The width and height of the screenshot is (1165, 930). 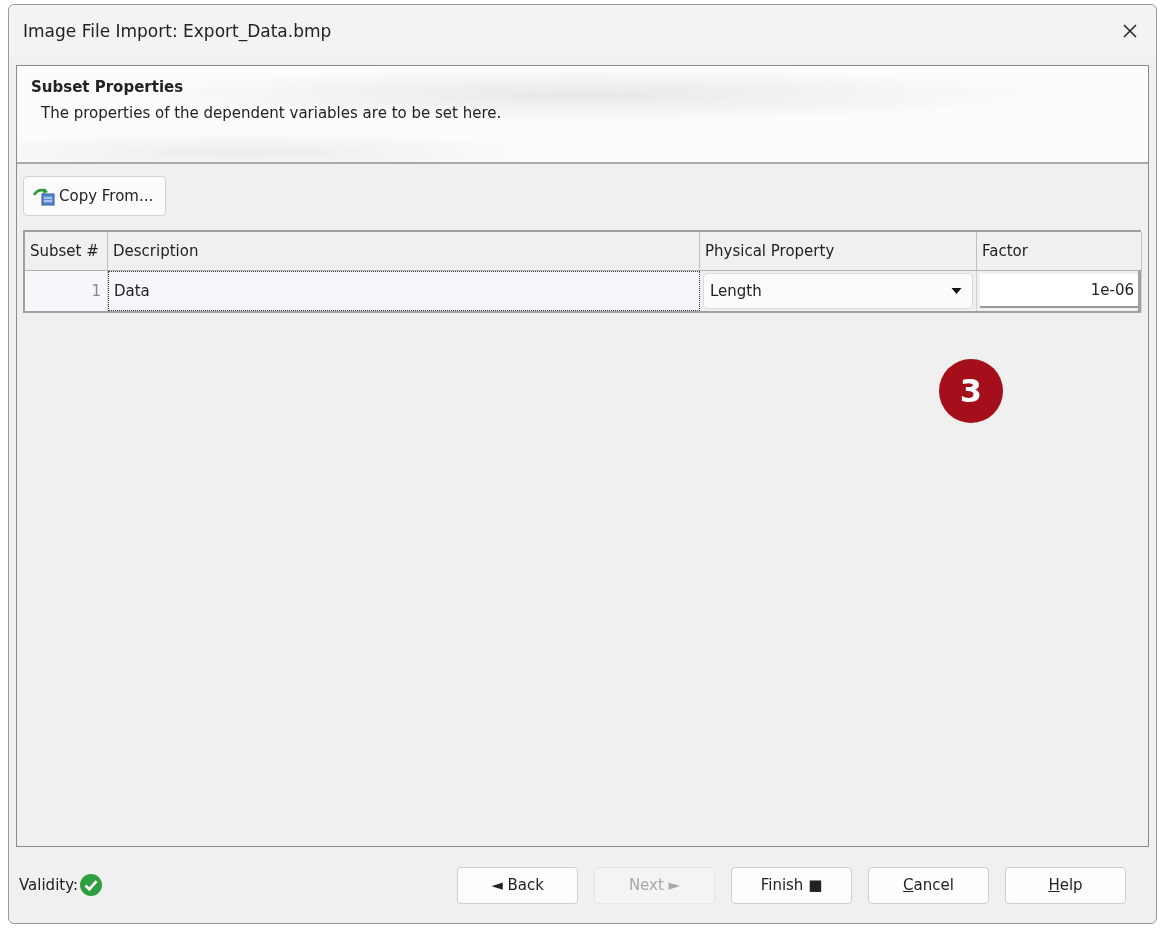 What do you see at coordinates (791, 885) in the screenshot?
I see `finish-button: Finish ■` at bounding box center [791, 885].